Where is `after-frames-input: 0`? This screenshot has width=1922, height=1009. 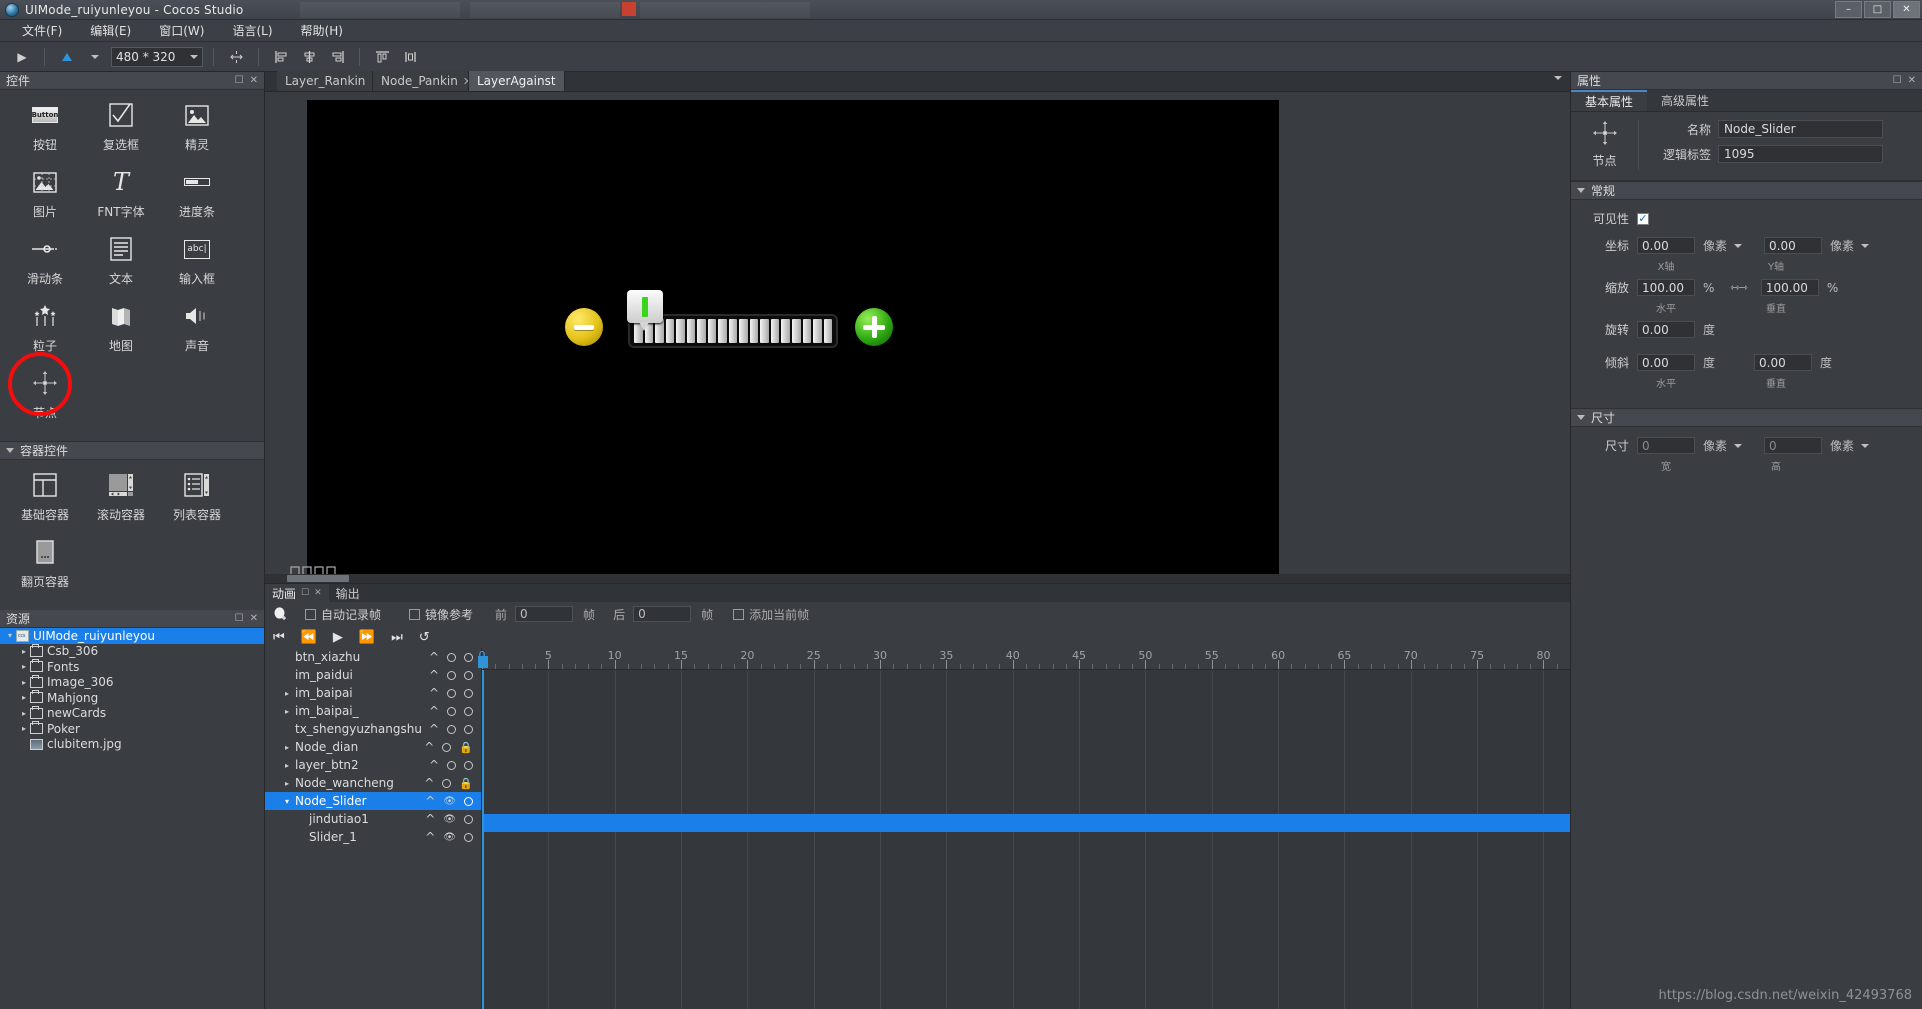
after-frames-input: 0 is located at coordinates (662, 614).